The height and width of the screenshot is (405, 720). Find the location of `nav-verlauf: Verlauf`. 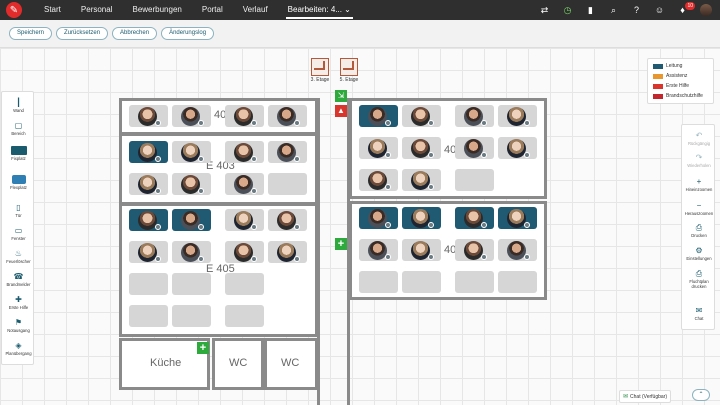

nav-verlauf: Verlauf is located at coordinates (255, 10).